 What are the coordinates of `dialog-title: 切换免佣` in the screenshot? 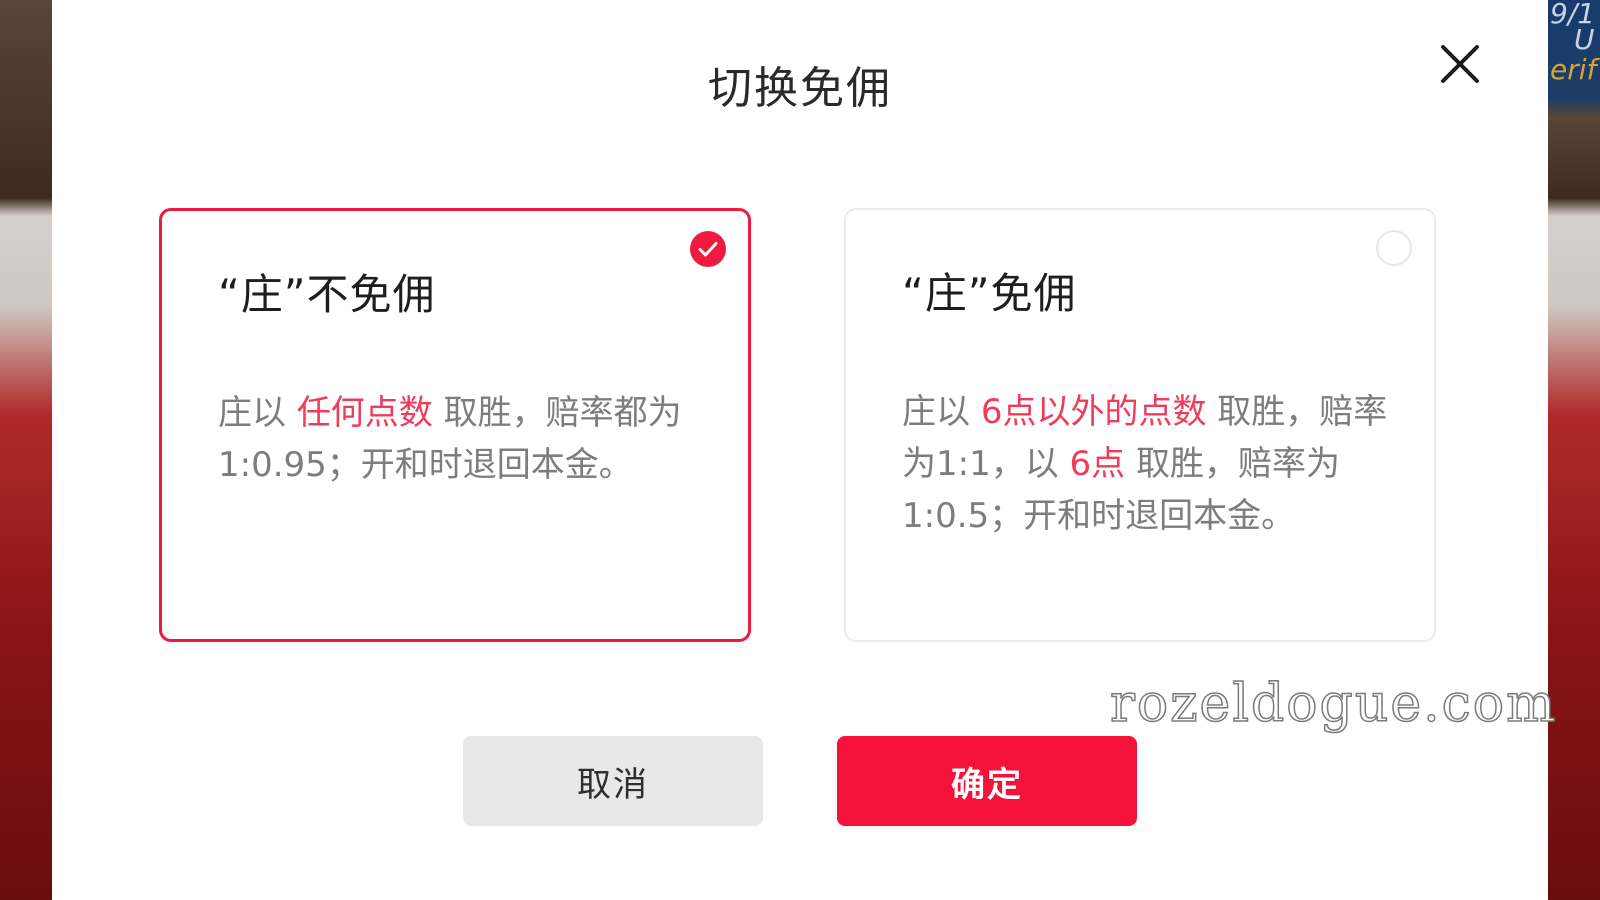 It's located at (800, 88).